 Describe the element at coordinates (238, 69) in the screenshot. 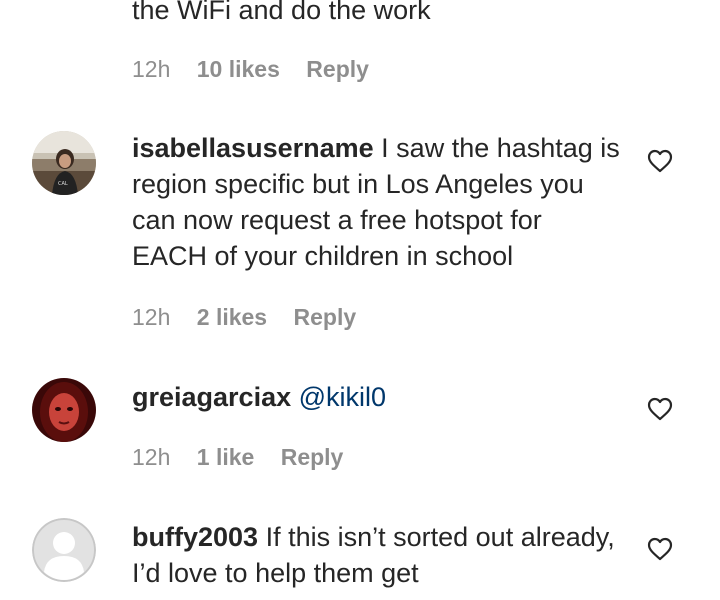

I see `comment-likes-link: 10 likes` at that location.